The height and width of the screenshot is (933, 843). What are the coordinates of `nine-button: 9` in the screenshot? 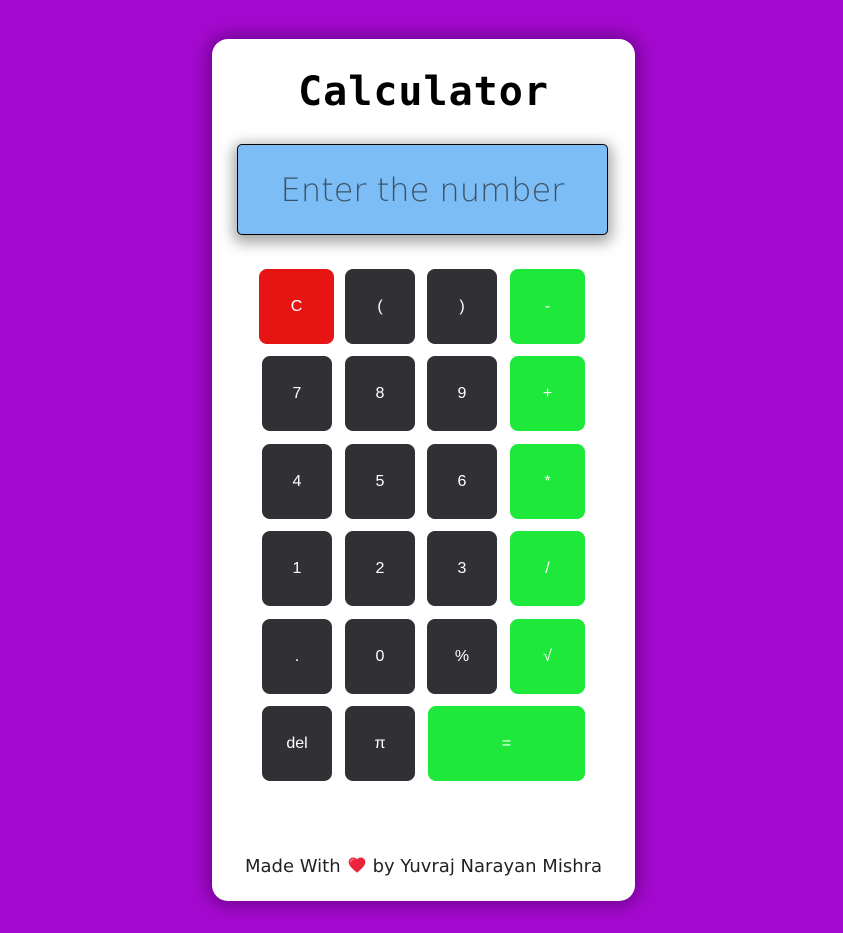 It's located at (462, 393).